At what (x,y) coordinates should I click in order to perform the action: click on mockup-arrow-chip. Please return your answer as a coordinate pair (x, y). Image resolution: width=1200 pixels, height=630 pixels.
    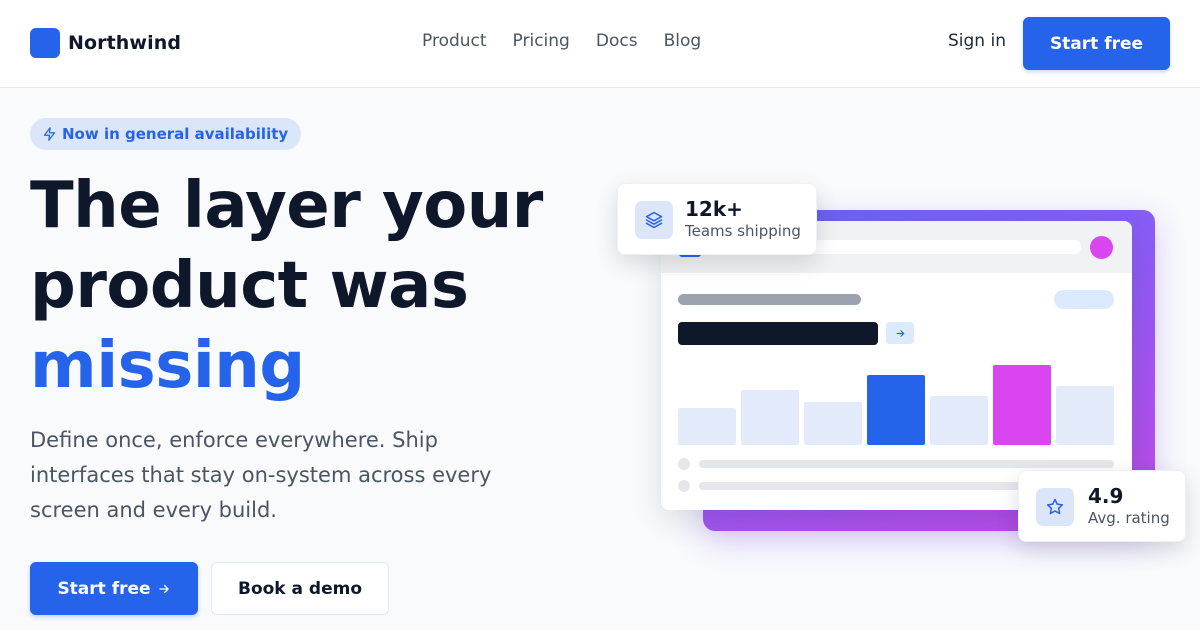
    Looking at the image, I should click on (900, 333).